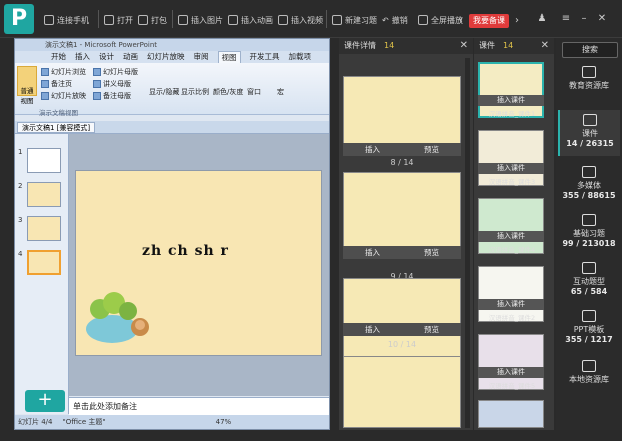  I want to click on menu-icon: ≡, so click(566, 19).